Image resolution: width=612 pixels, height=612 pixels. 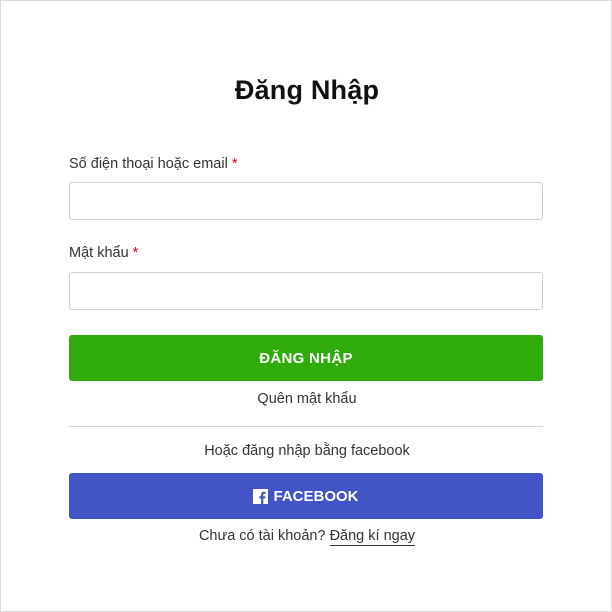 I want to click on facebook-button-label: FACEBOOK, so click(x=316, y=496).